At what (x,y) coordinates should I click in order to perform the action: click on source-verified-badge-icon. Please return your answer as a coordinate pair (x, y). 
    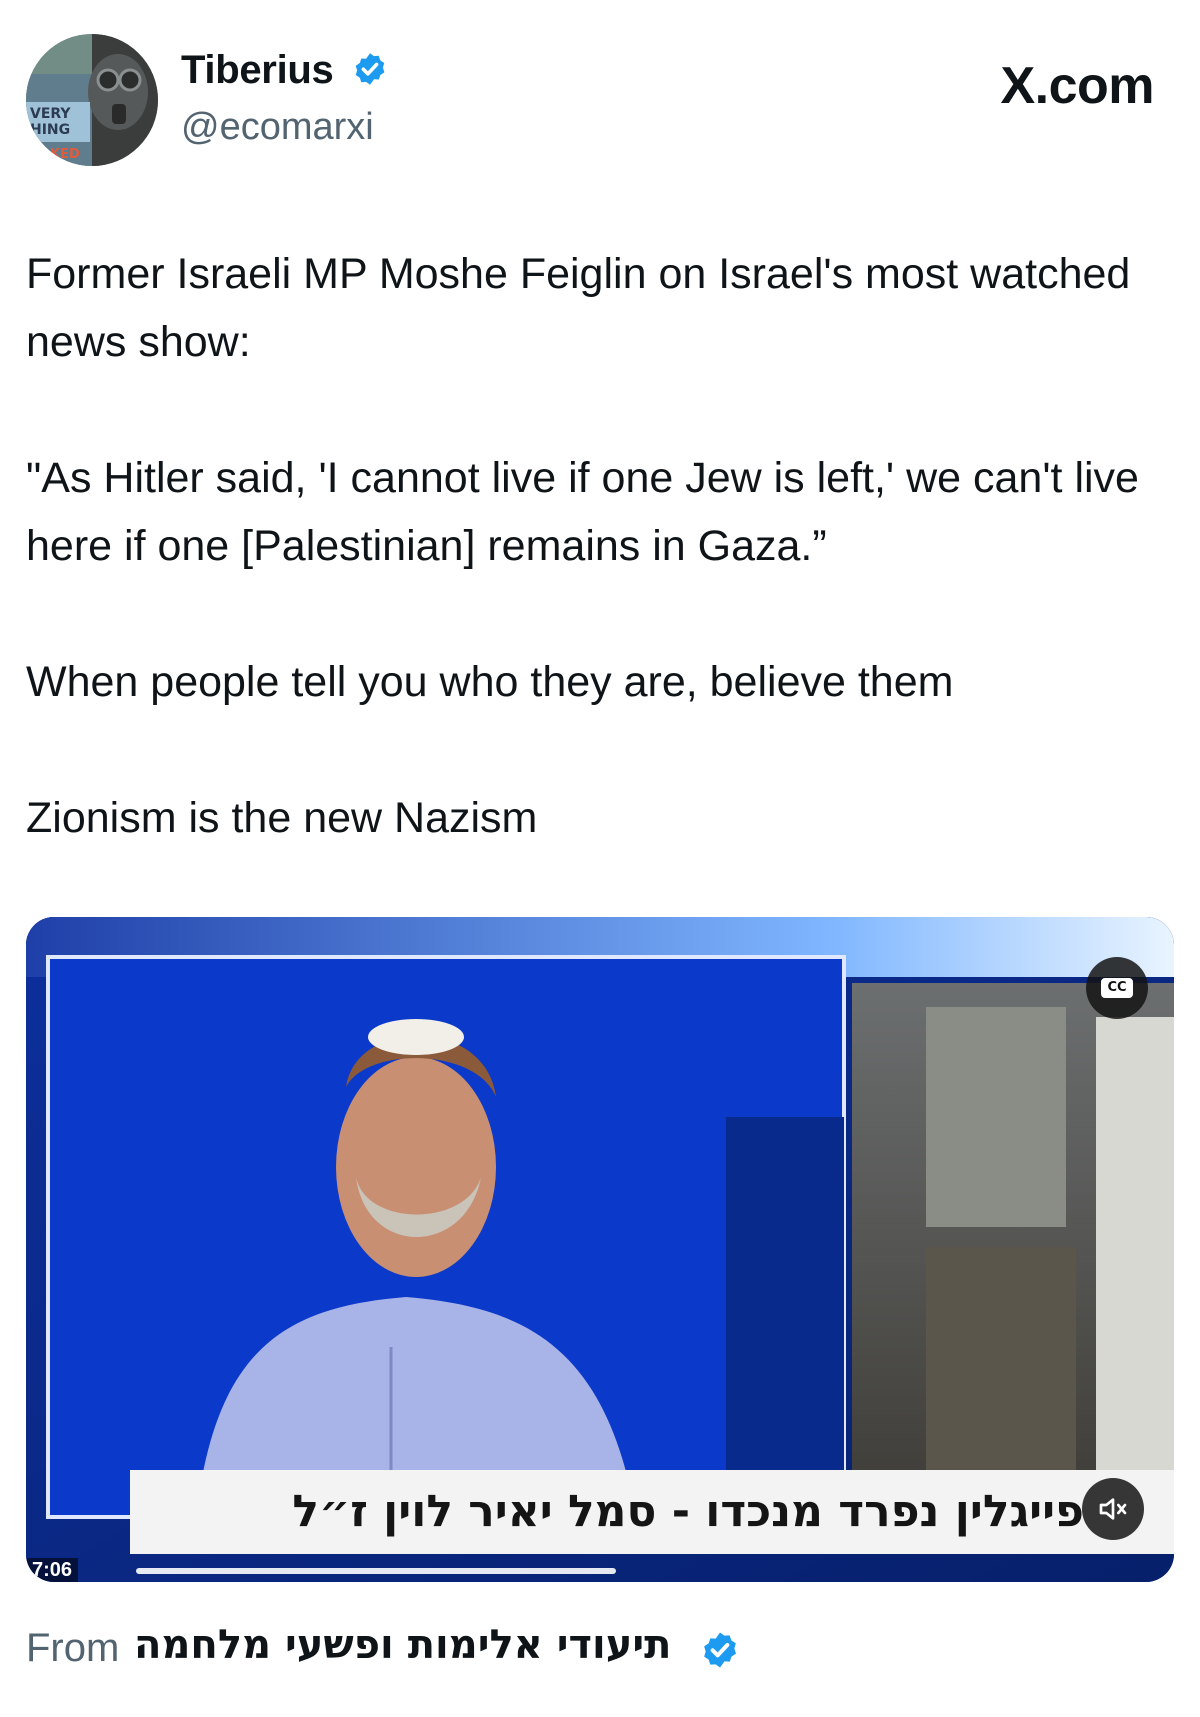
    Looking at the image, I should click on (720, 1650).